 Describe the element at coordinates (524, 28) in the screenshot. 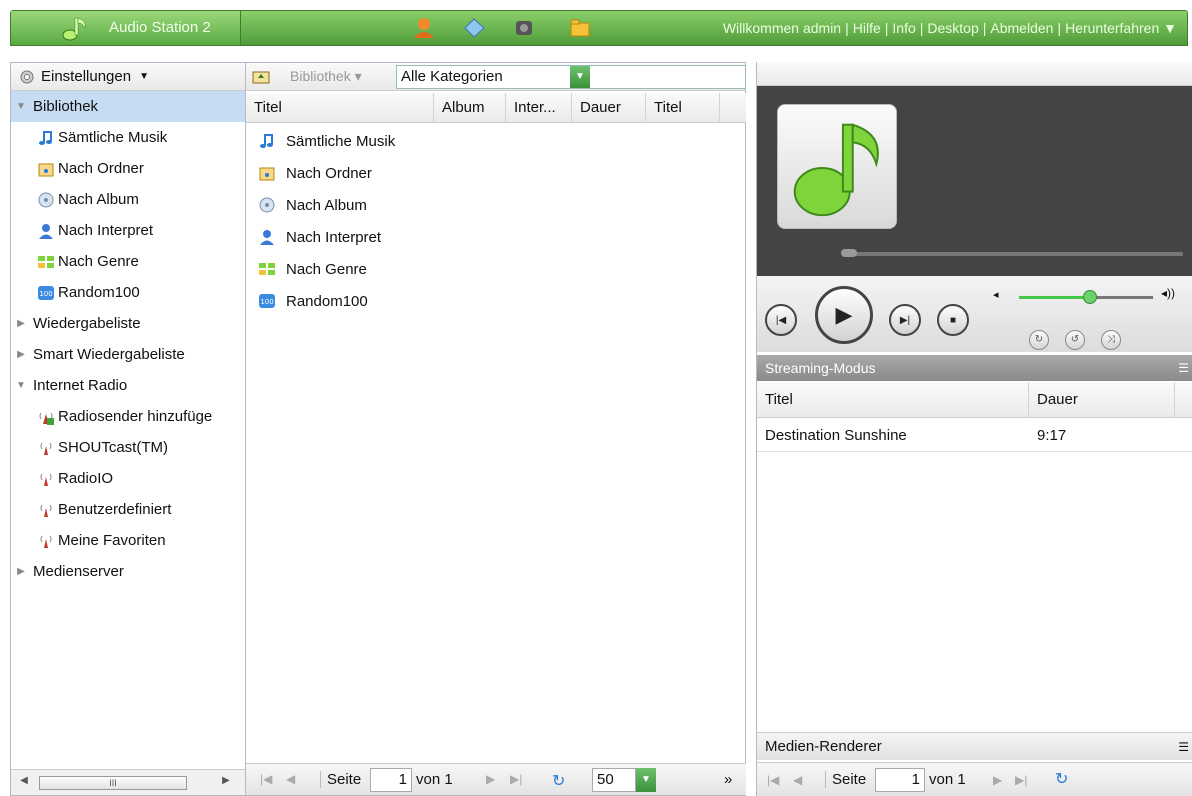

I see `speaker-icon` at that location.